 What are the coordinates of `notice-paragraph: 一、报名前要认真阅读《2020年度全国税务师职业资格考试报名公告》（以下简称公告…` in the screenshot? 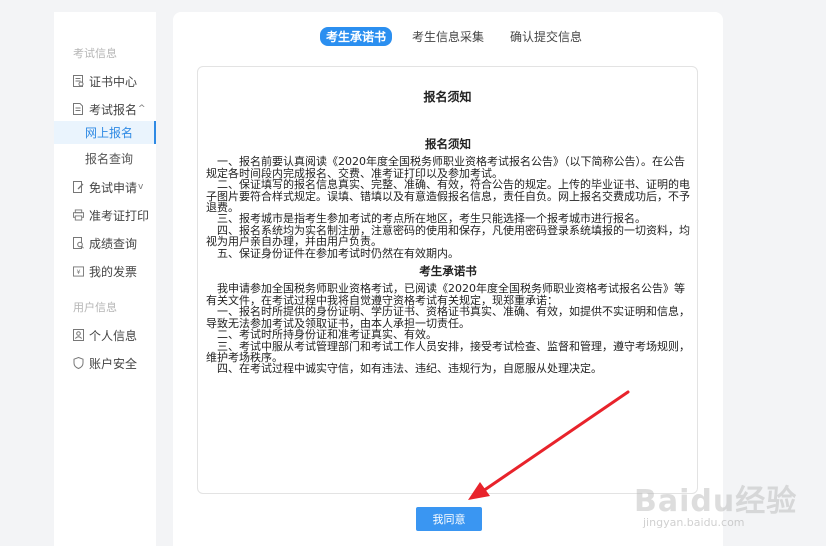 It's located at (445, 167).